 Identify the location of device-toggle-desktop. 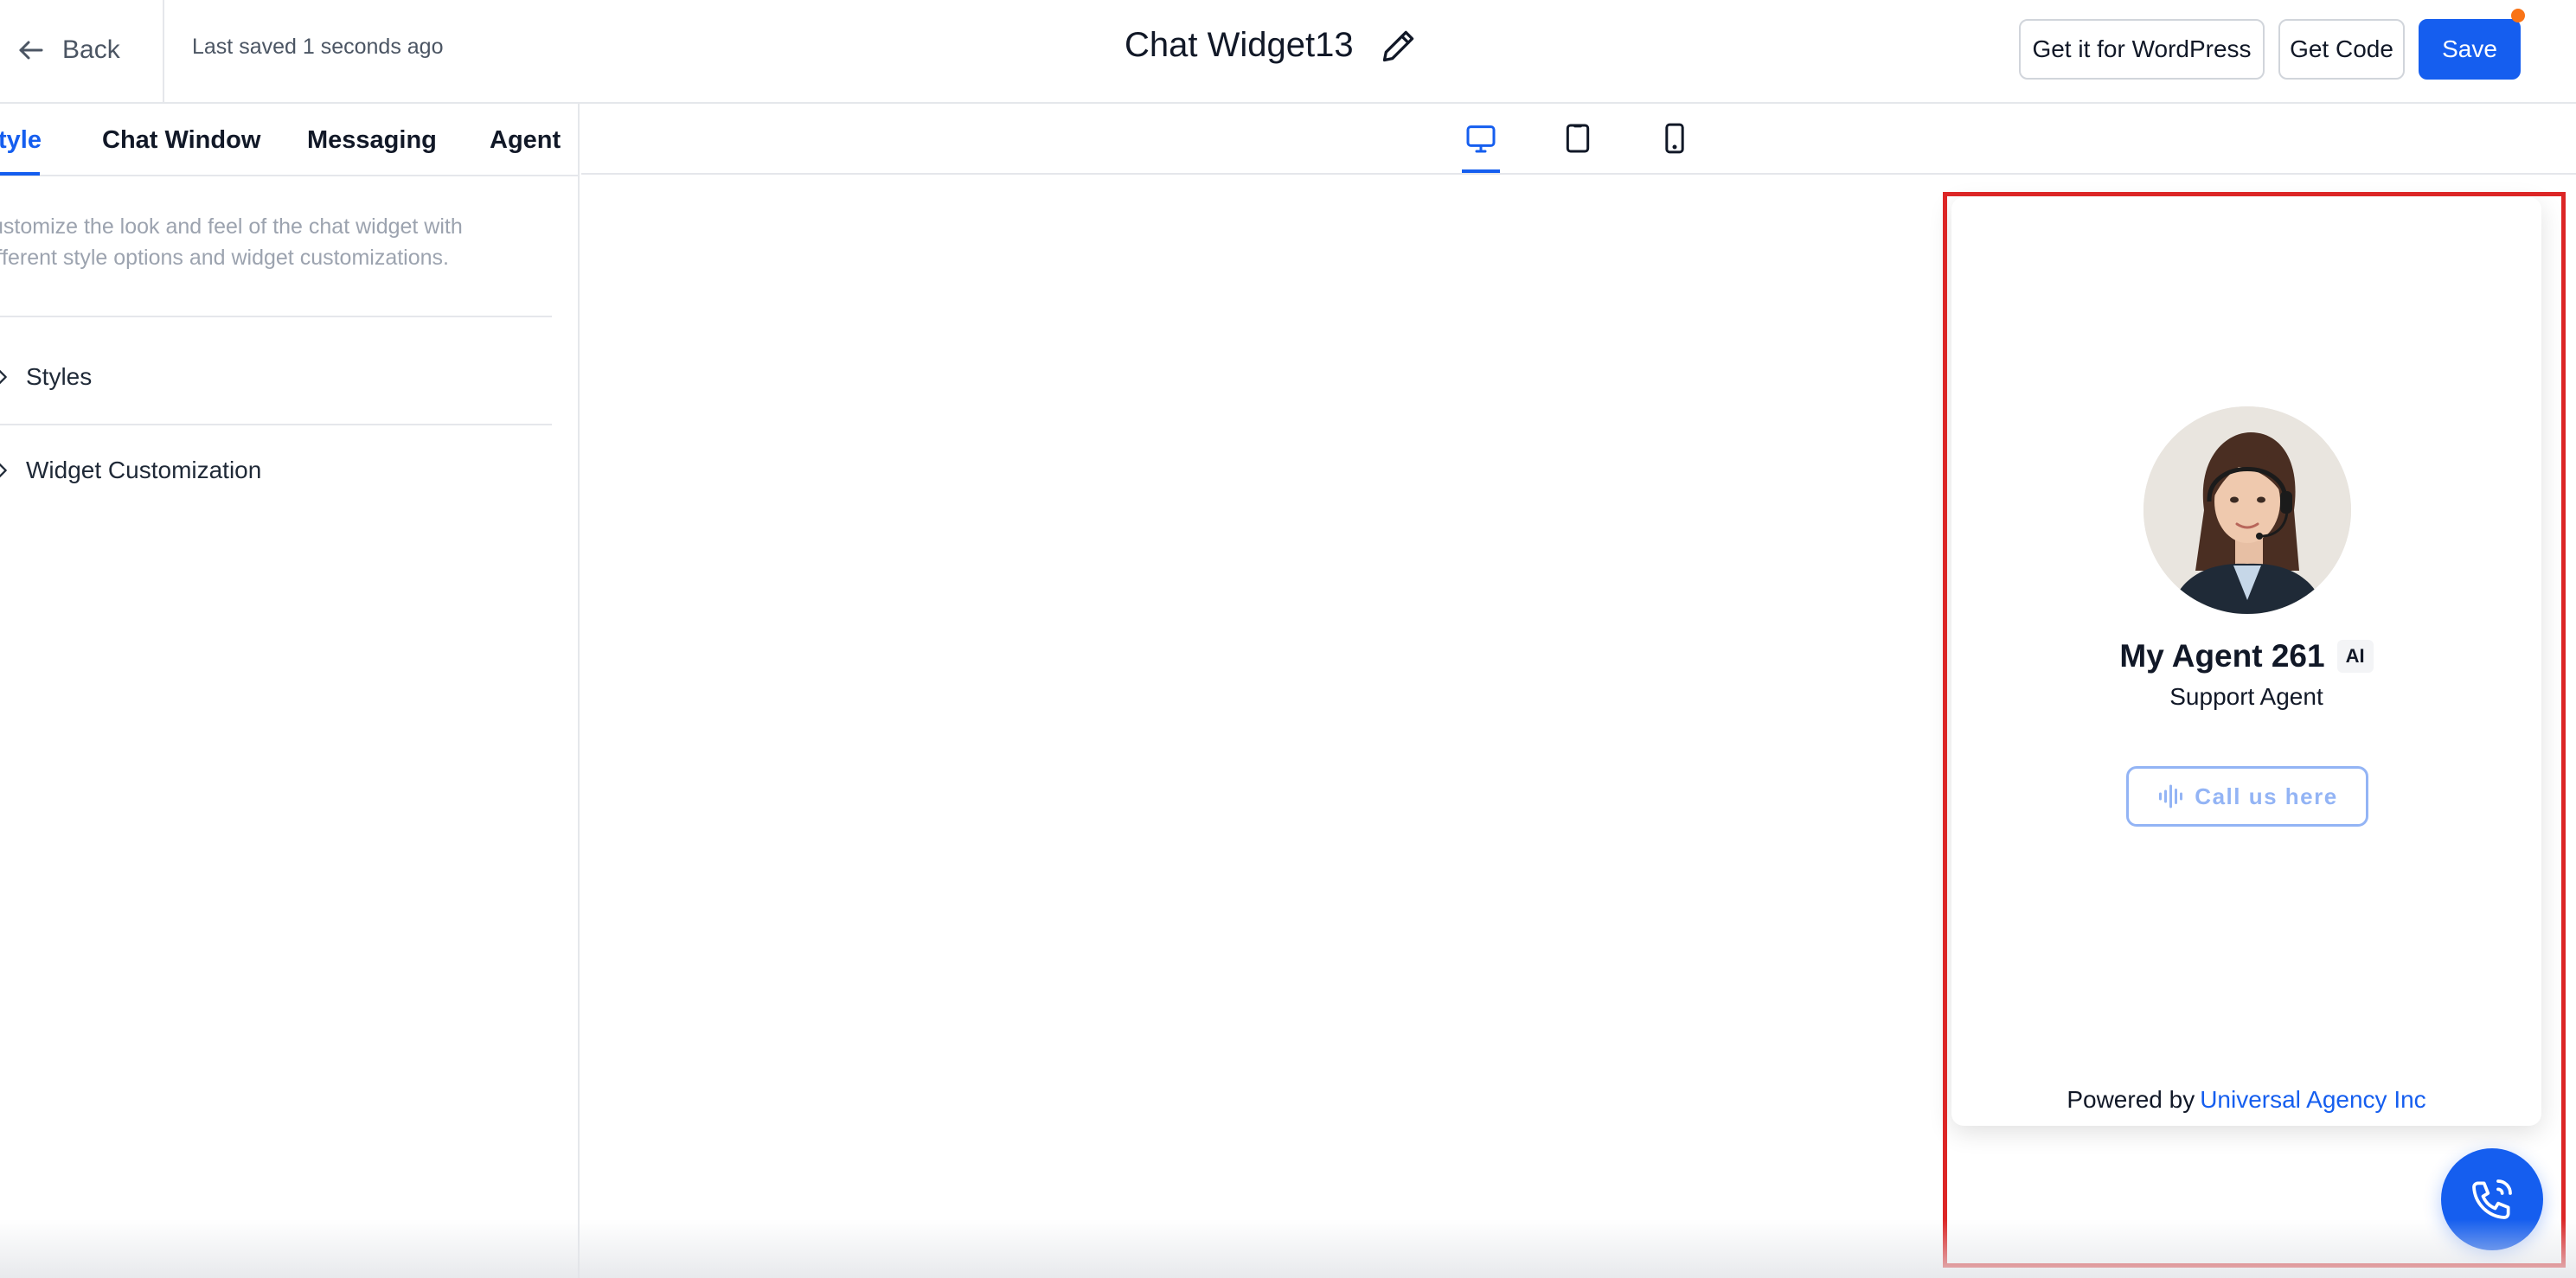
(1480, 138).